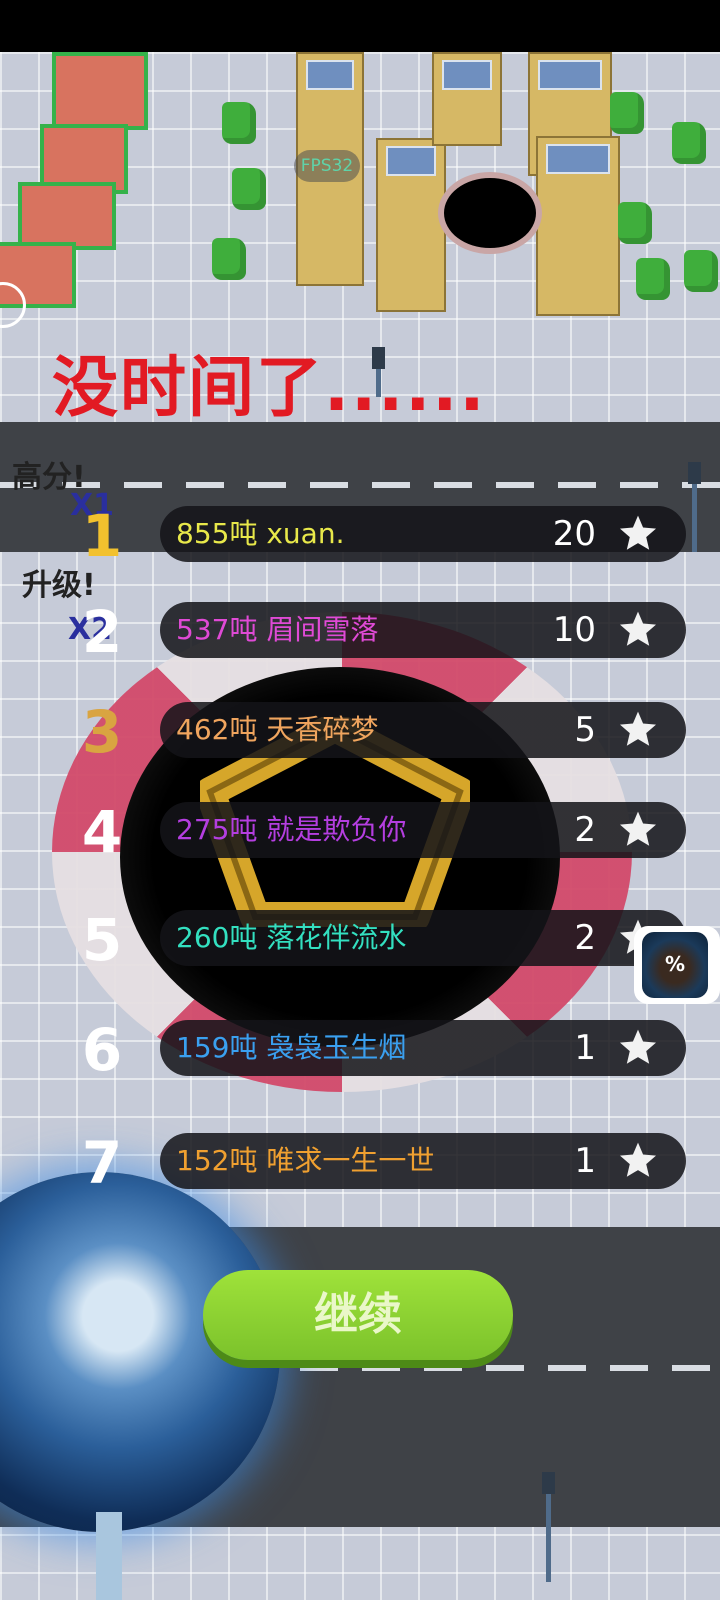 This screenshot has width=720, height=1600. I want to click on leaderboard-row: 260吨 落花伴流水 2, so click(423, 938).